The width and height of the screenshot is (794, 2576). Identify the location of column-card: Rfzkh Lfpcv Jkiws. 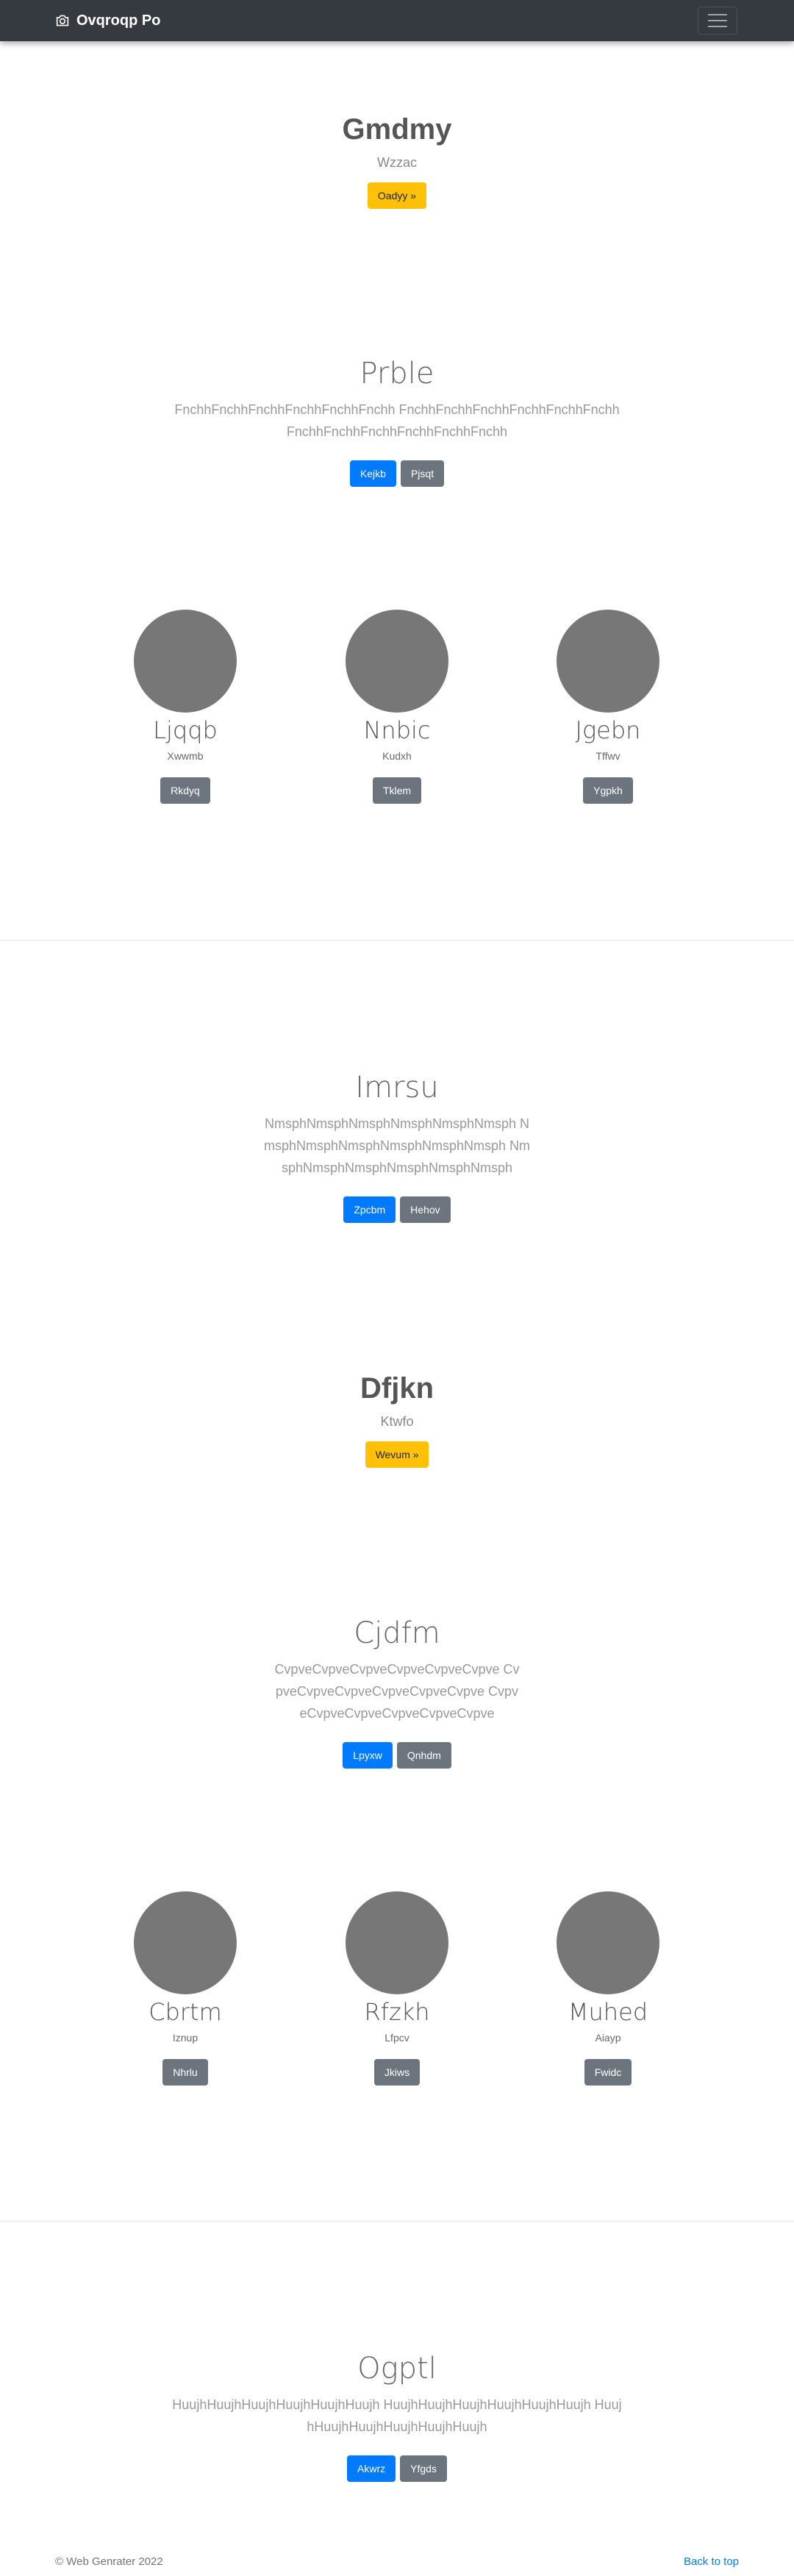
(397, 1989).